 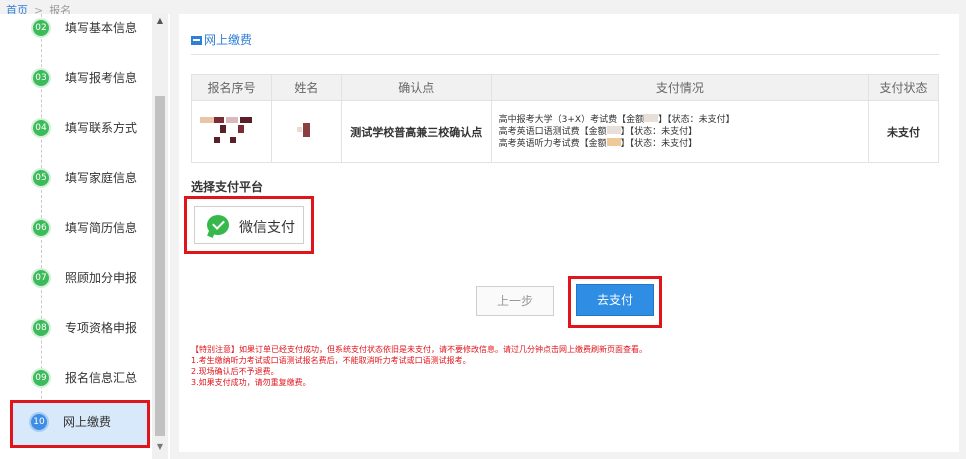 I want to click on note-line: 1.考生缴纳听力考试或口语测试报名费后，不能取消听力考试或口语测试报考。, so click(x=331, y=360).